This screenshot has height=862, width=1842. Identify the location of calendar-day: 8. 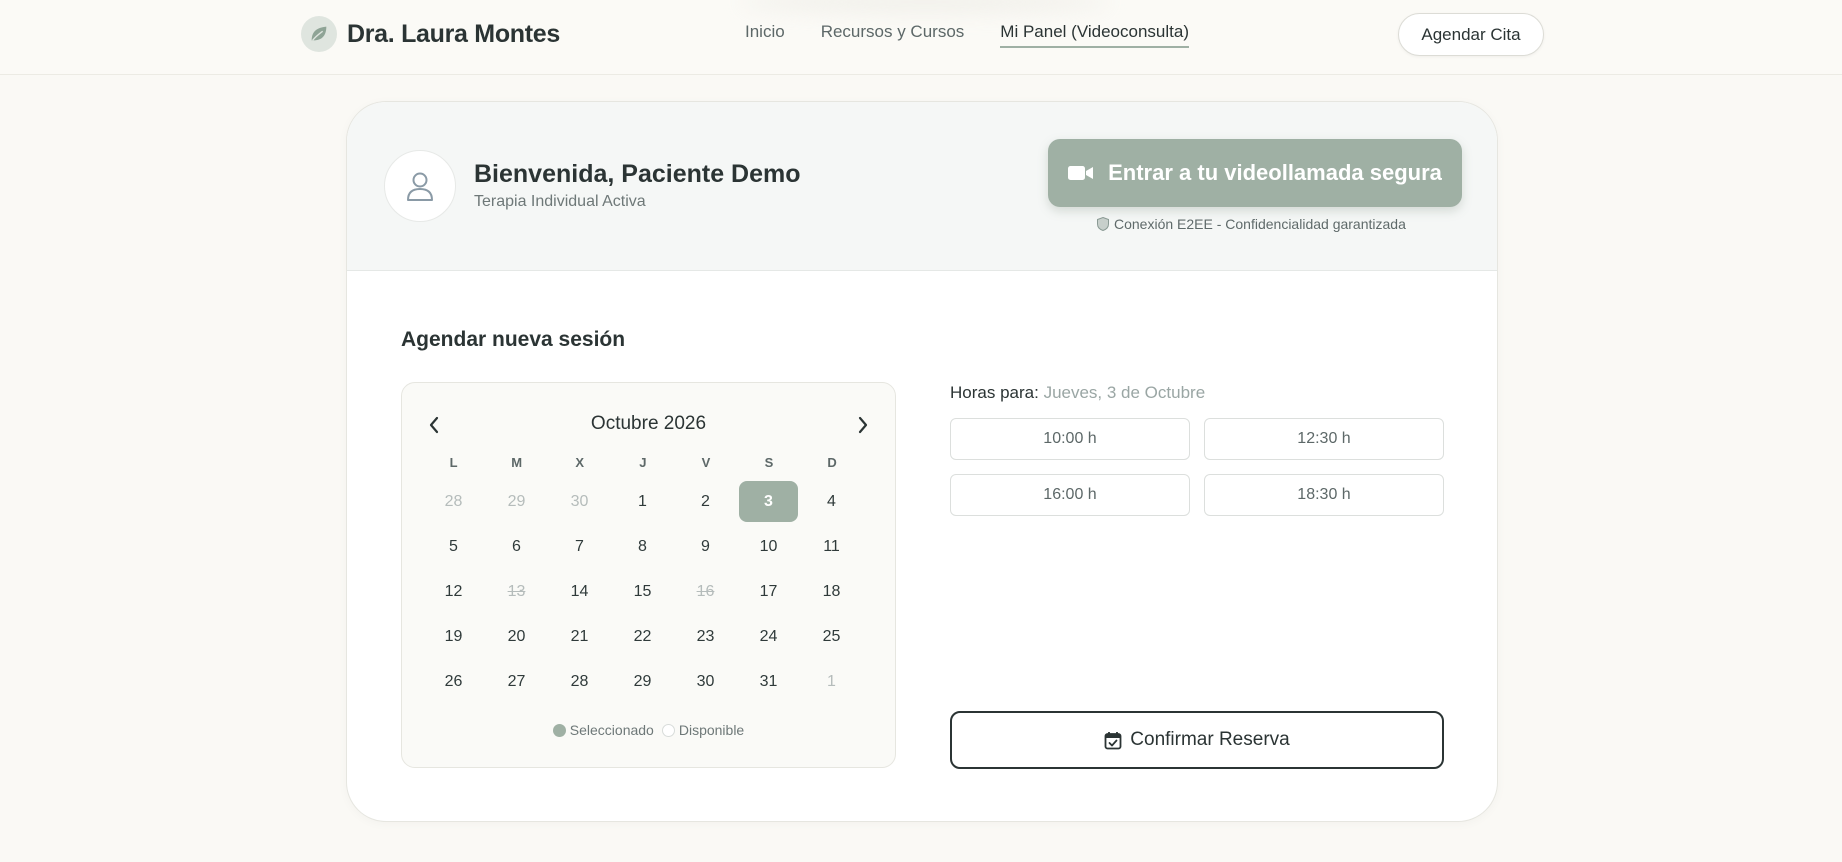
(642, 546).